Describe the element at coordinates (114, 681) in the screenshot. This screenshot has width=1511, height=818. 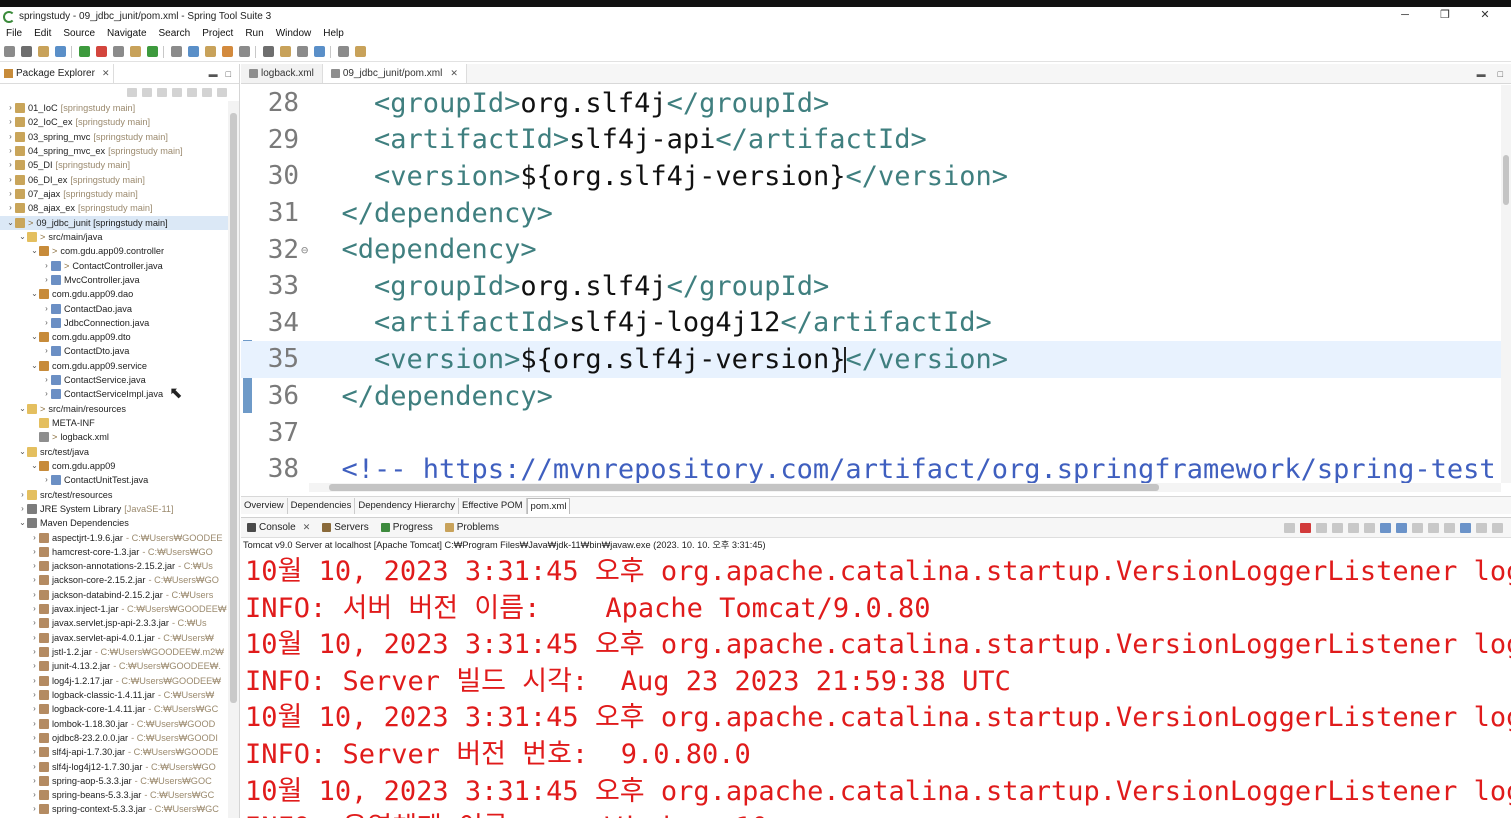
I see `tree-item: › log4j-1.2.17.jar - C:₩Users₩GOODEE₩` at that location.